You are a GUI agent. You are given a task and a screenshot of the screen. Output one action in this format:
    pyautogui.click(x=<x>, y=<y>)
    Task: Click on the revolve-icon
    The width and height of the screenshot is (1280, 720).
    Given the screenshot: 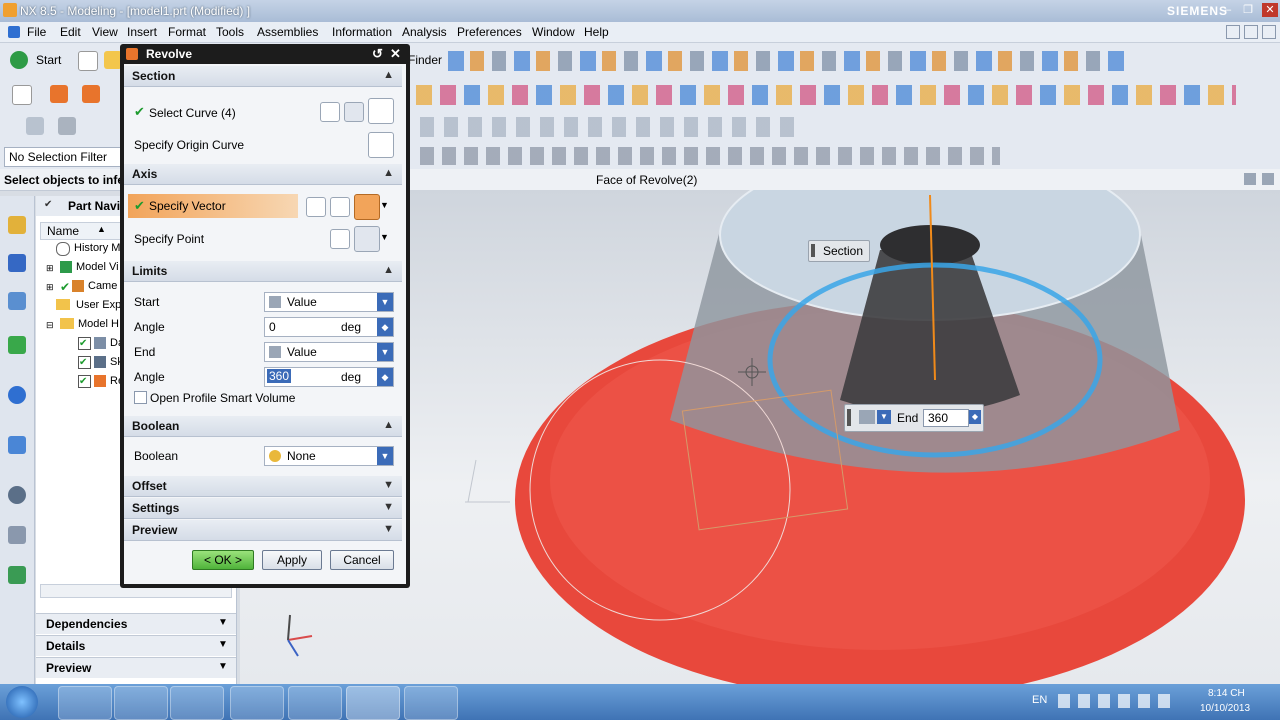 What is the action you would take?
    pyautogui.click(x=91, y=94)
    